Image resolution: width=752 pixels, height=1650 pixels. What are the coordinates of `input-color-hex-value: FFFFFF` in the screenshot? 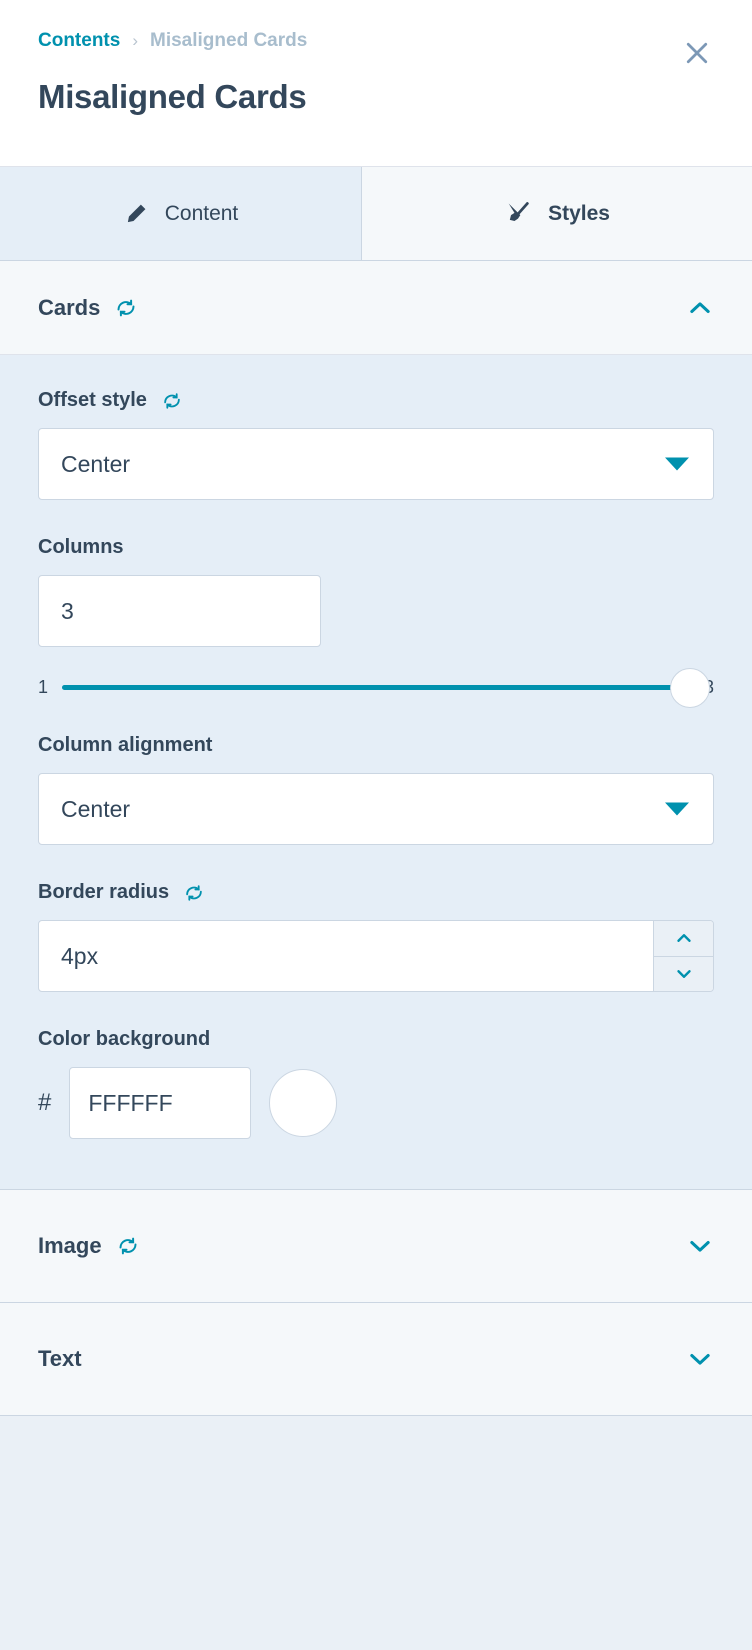 It's located at (130, 1102).